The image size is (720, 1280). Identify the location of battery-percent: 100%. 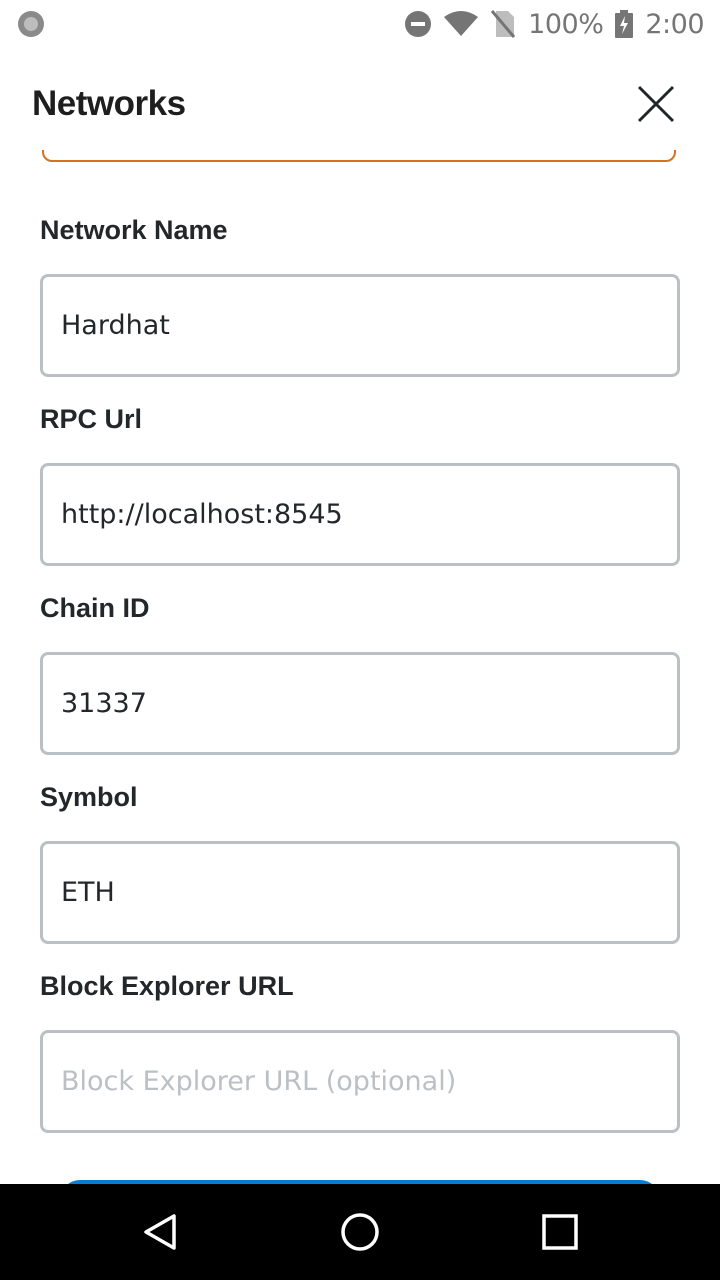
(566, 24).